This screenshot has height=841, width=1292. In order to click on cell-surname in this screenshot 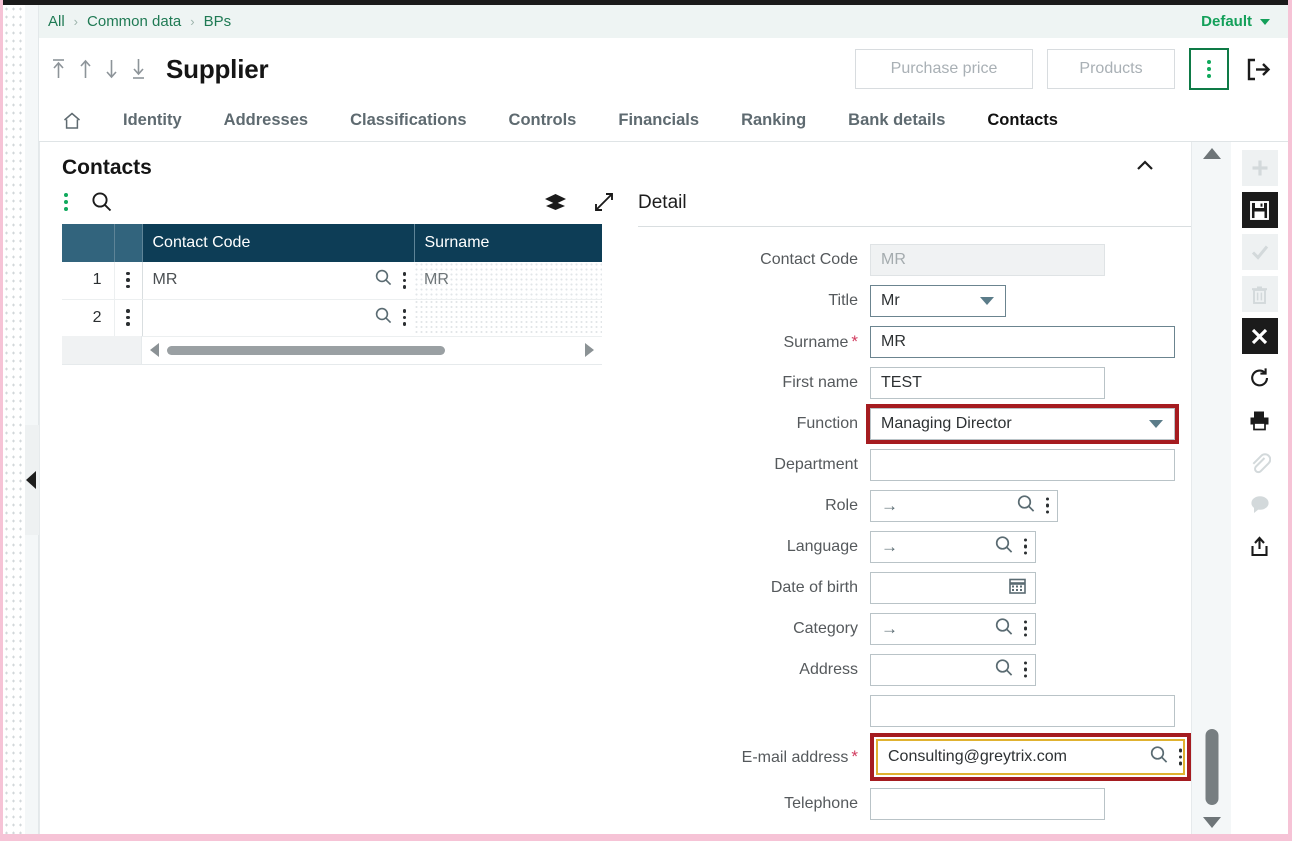, I will do `click(508, 318)`.